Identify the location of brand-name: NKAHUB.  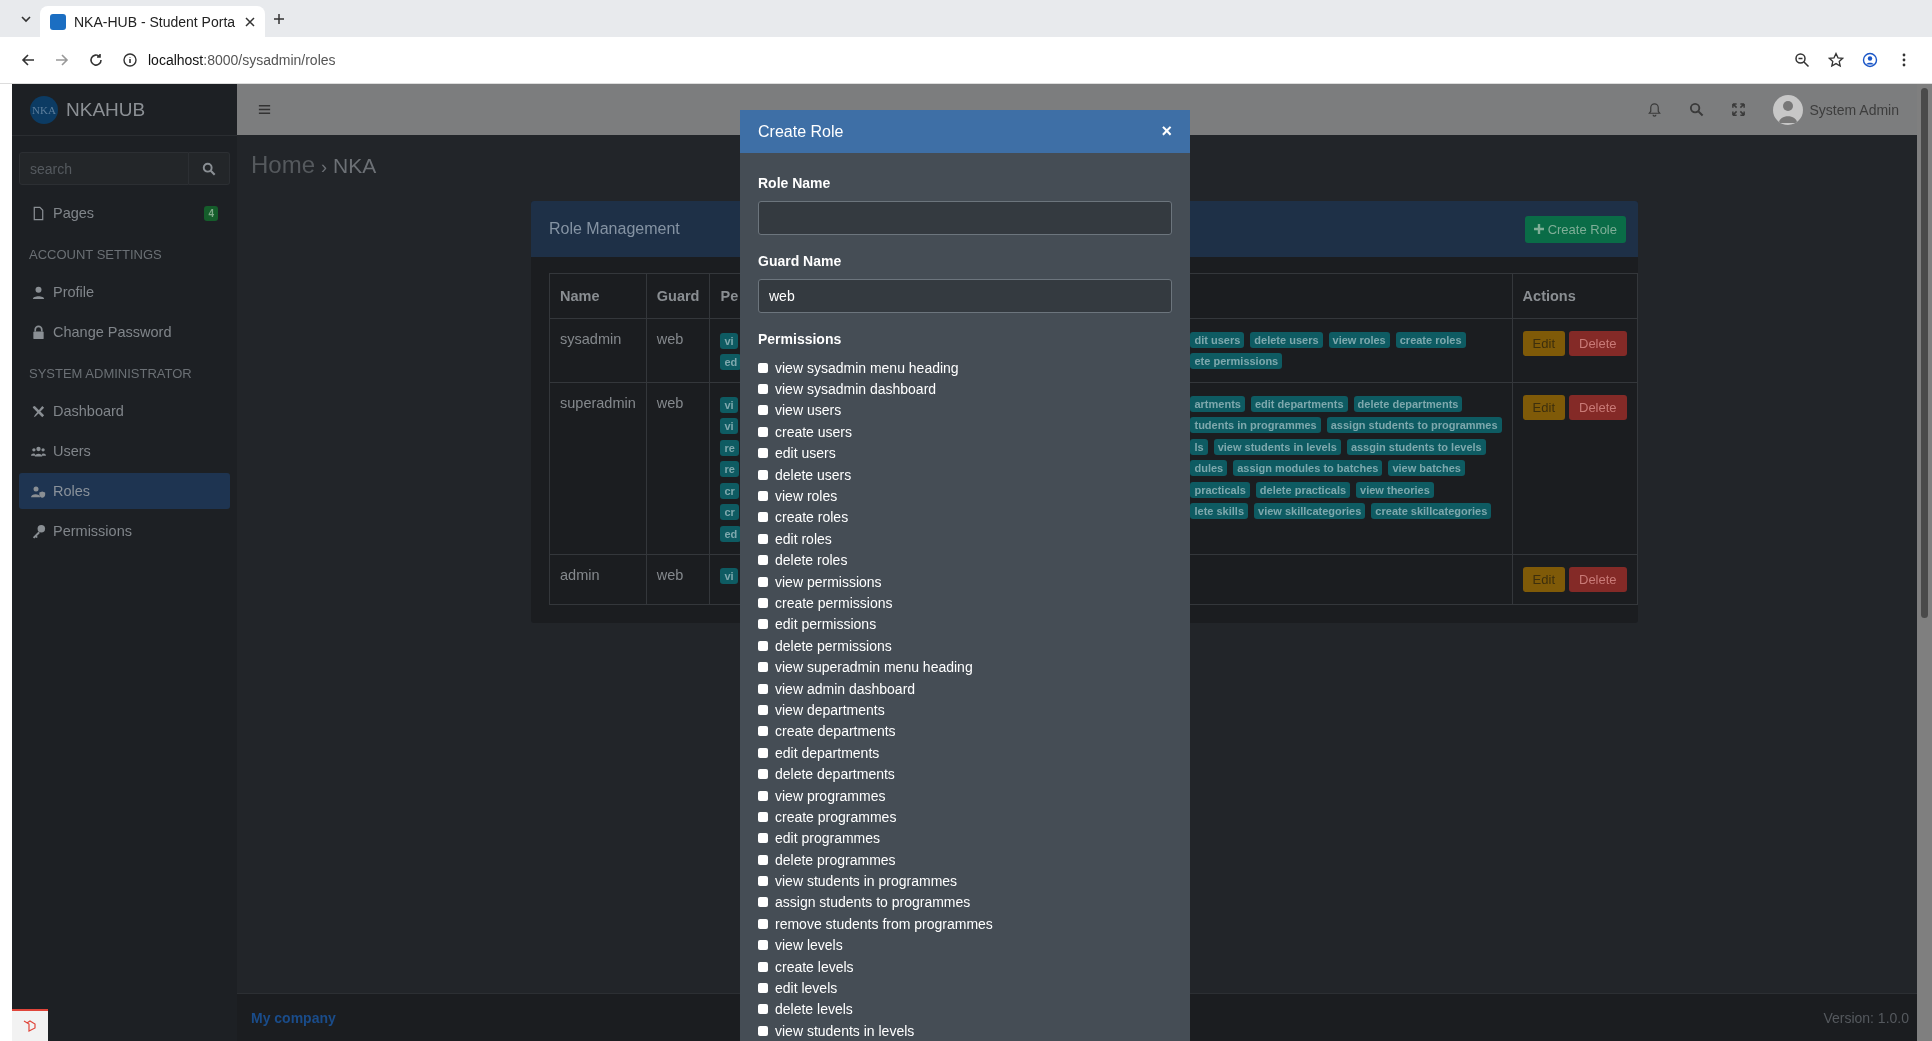
(106, 109).